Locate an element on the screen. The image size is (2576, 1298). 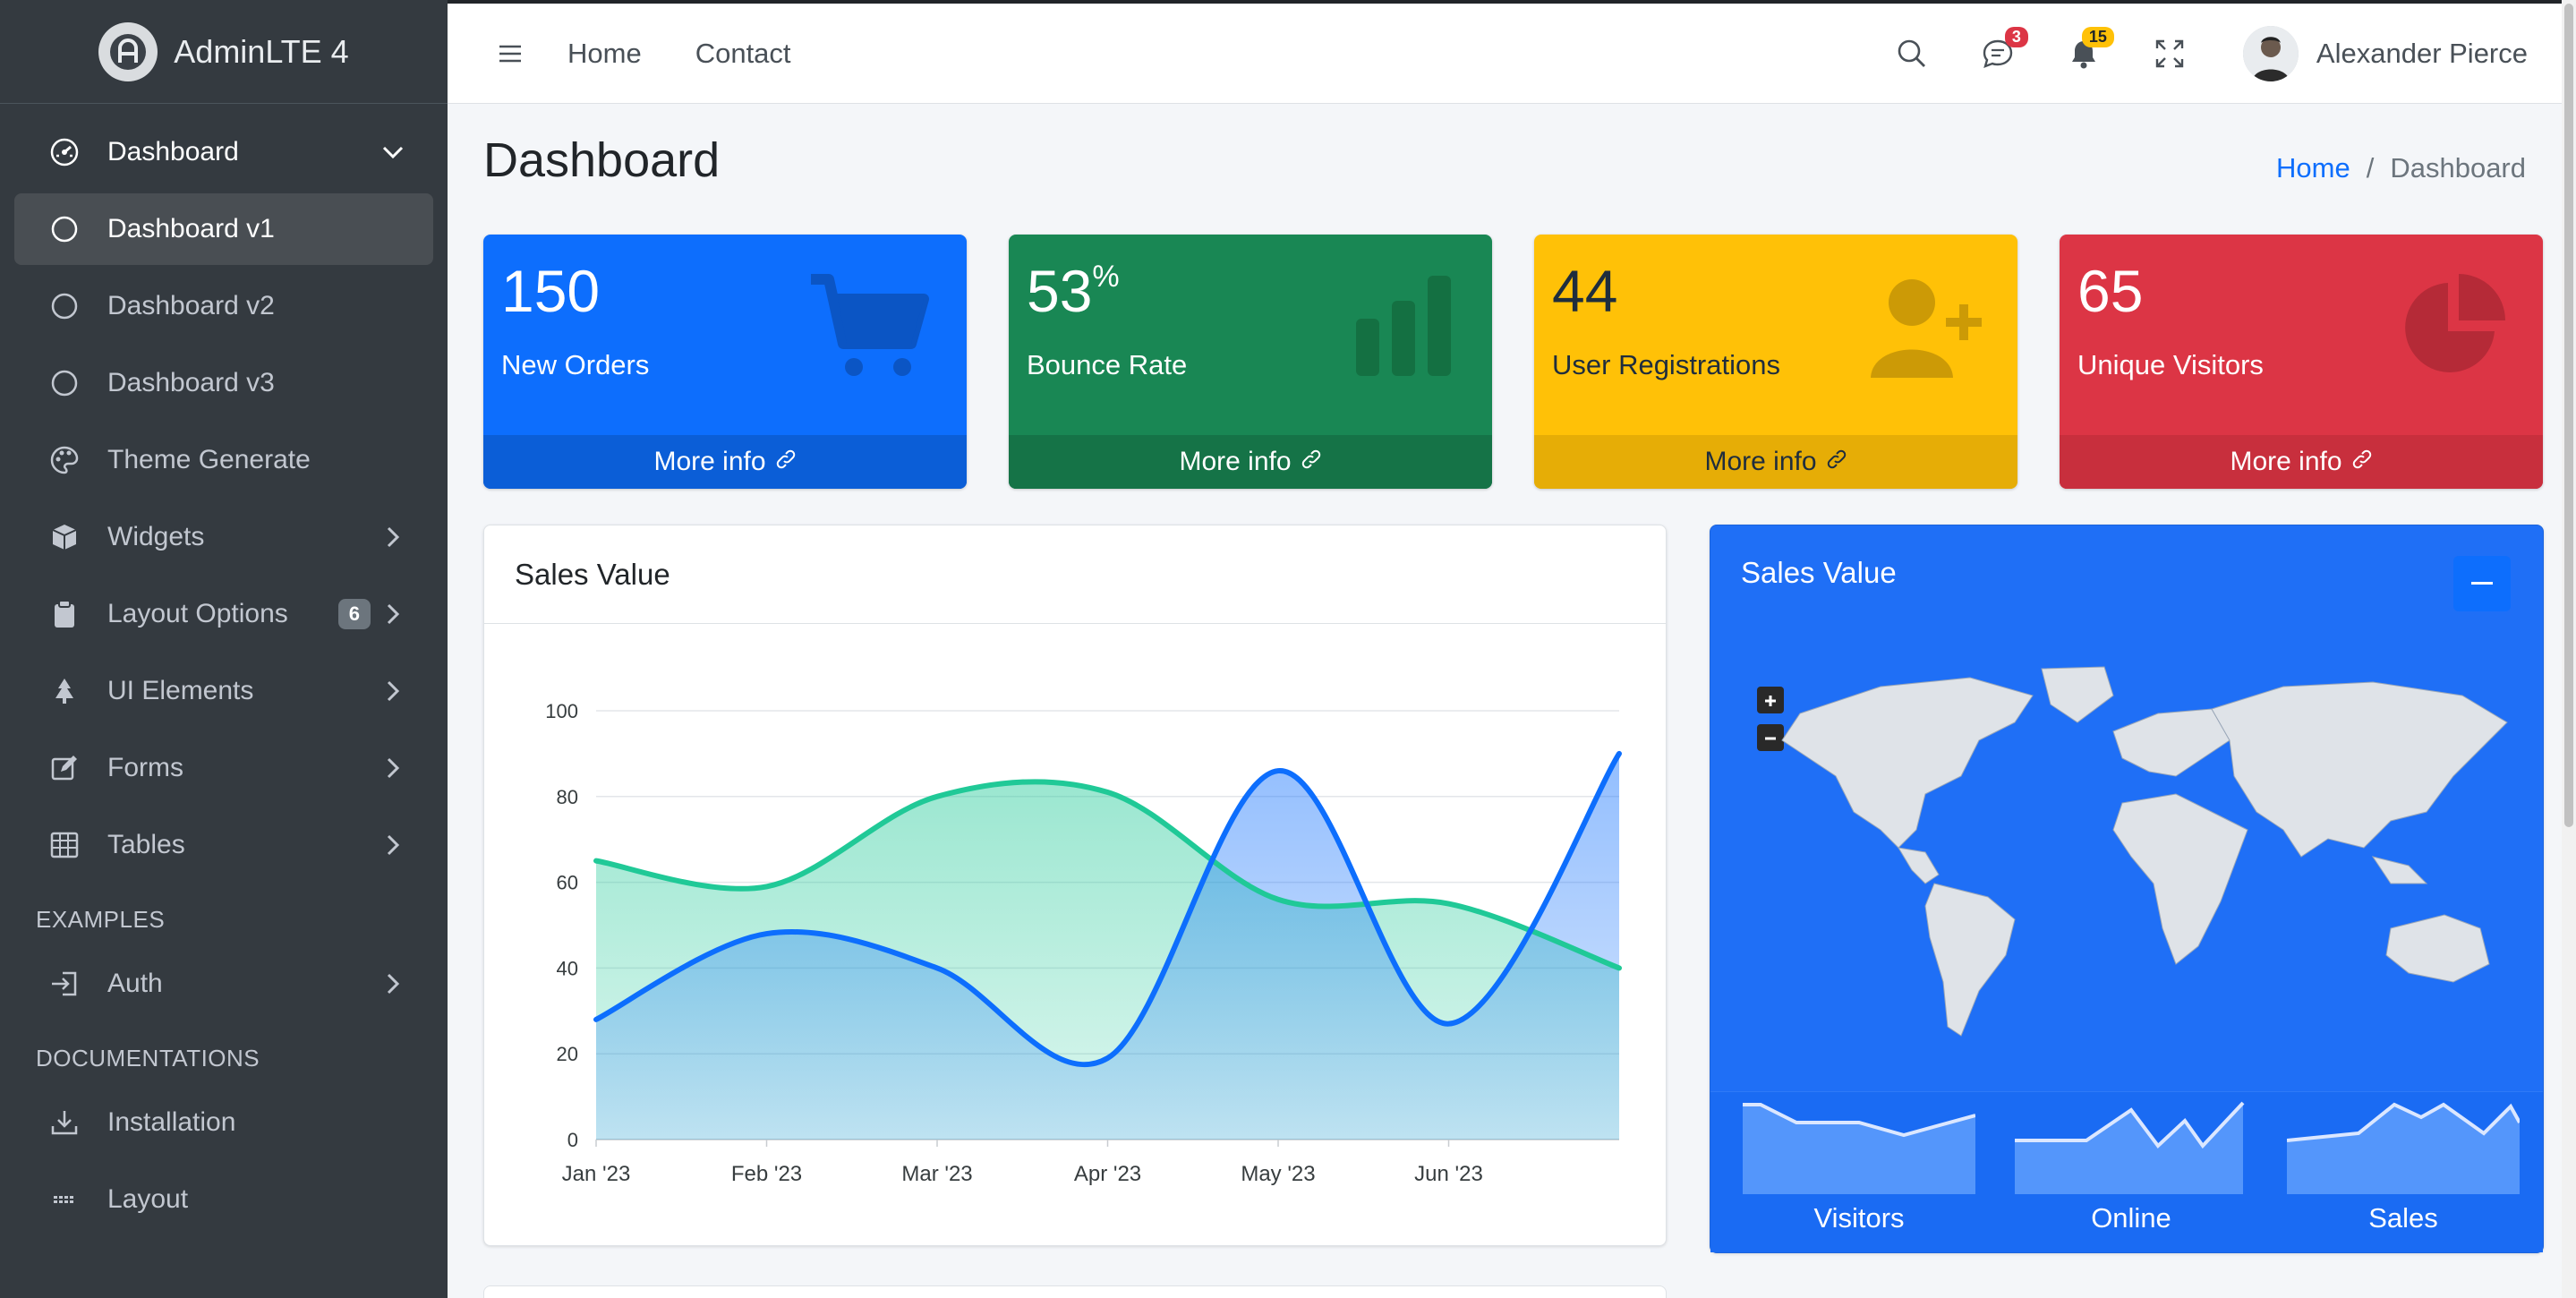
y-tick-label: 100 is located at coordinates (561, 711).